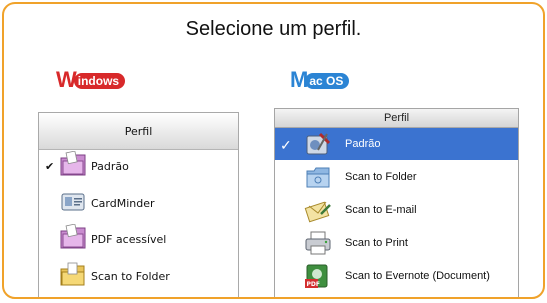 The width and height of the screenshot is (547, 303). What do you see at coordinates (72, 274) in the screenshot?
I see `yellow-folder-icon` at bounding box center [72, 274].